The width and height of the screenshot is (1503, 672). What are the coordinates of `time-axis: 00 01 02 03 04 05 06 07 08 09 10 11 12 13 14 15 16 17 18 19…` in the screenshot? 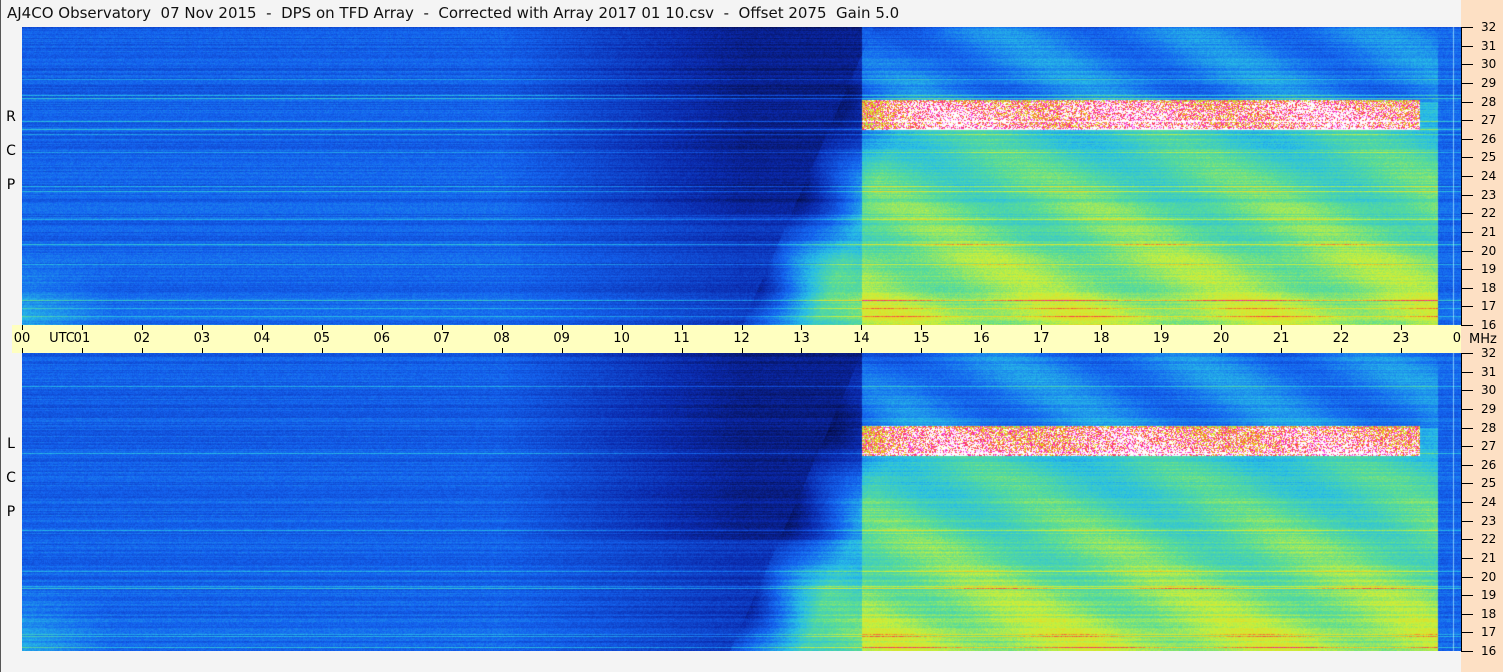 It's located at (740, 339).